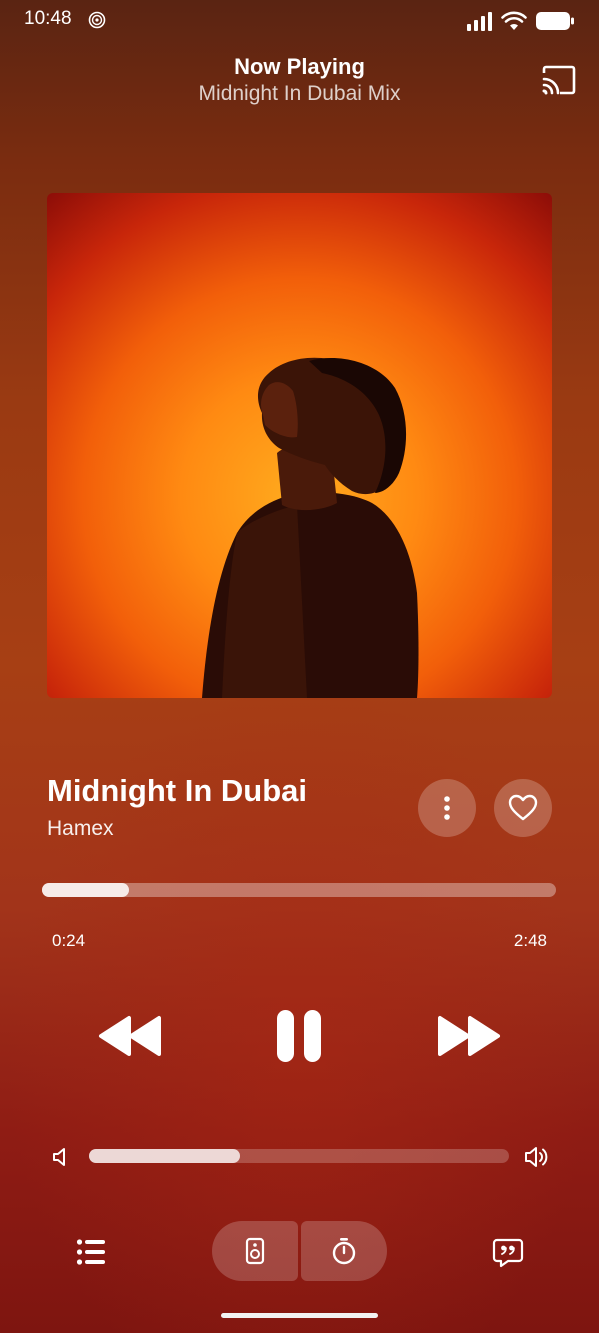  I want to click on volume-low-icon, so click(61, 1157).